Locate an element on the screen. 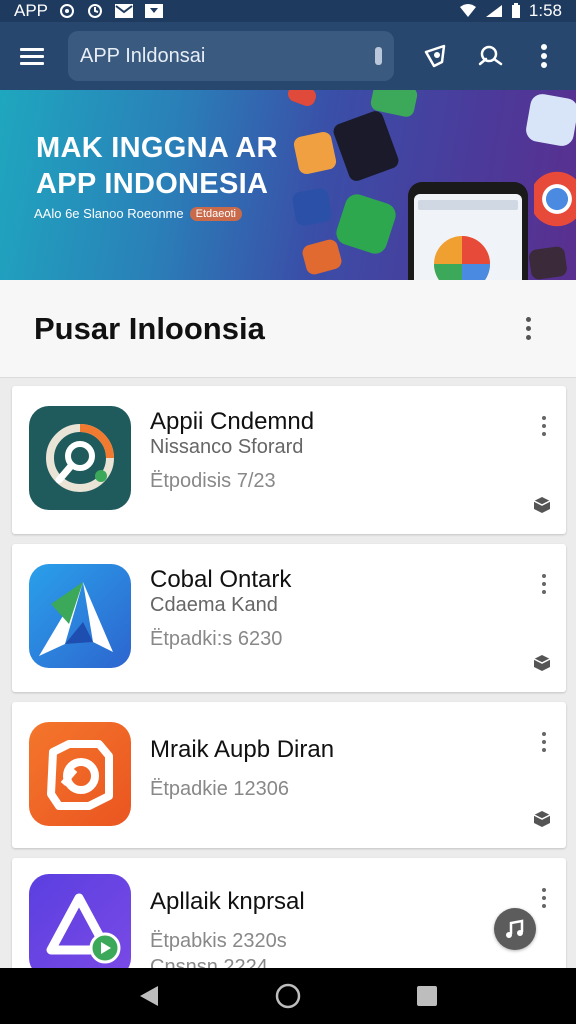 This screenshot has height=1024, width=576. back-button is located at coordinates (149, 996).